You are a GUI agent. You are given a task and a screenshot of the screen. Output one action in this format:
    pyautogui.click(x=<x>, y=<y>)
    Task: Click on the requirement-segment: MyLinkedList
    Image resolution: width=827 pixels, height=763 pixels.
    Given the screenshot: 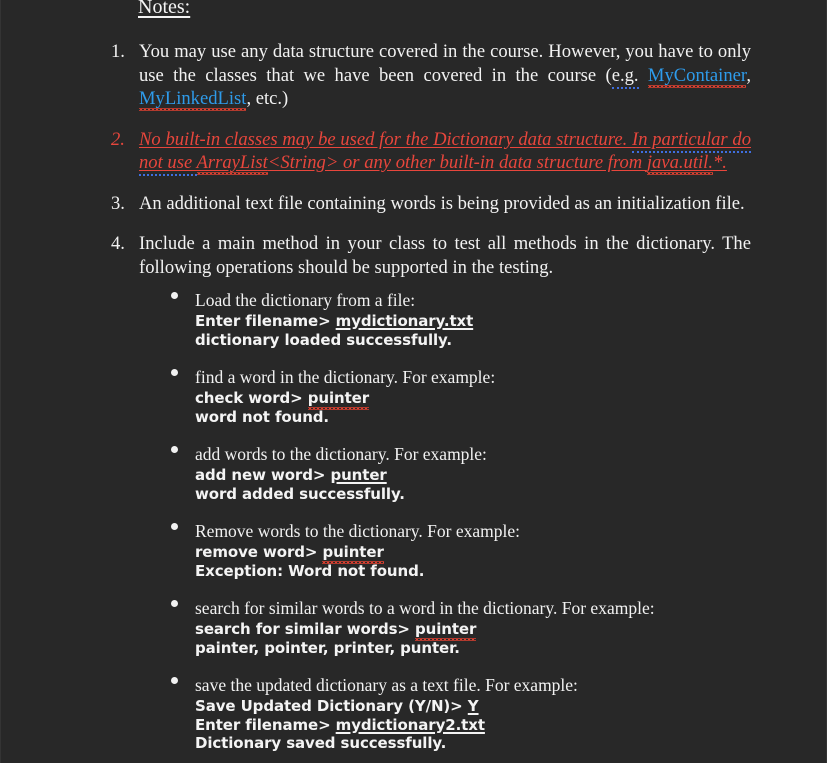 What is the action you would take?
    pyautogui.click(x=193, y=98)
    